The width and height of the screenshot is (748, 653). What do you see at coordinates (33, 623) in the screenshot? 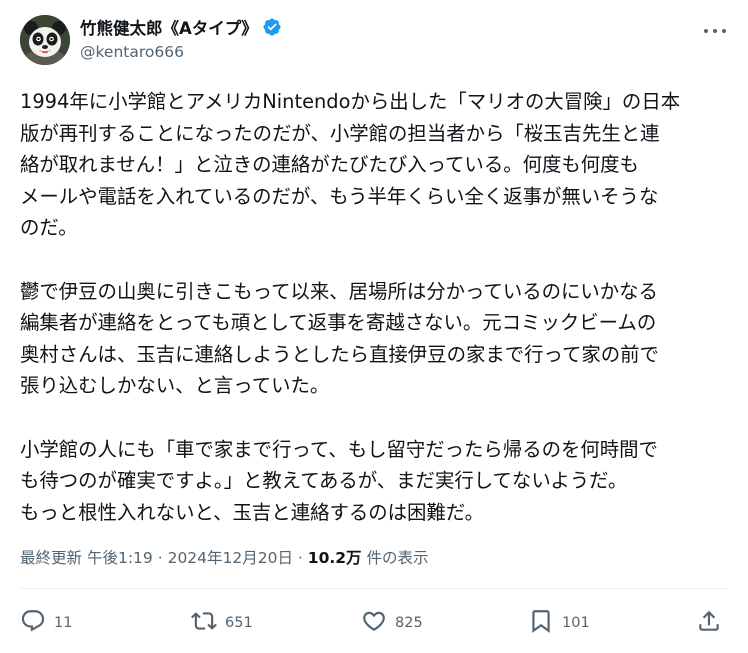
I see `reply-icon` at bounding box center [33, 623].